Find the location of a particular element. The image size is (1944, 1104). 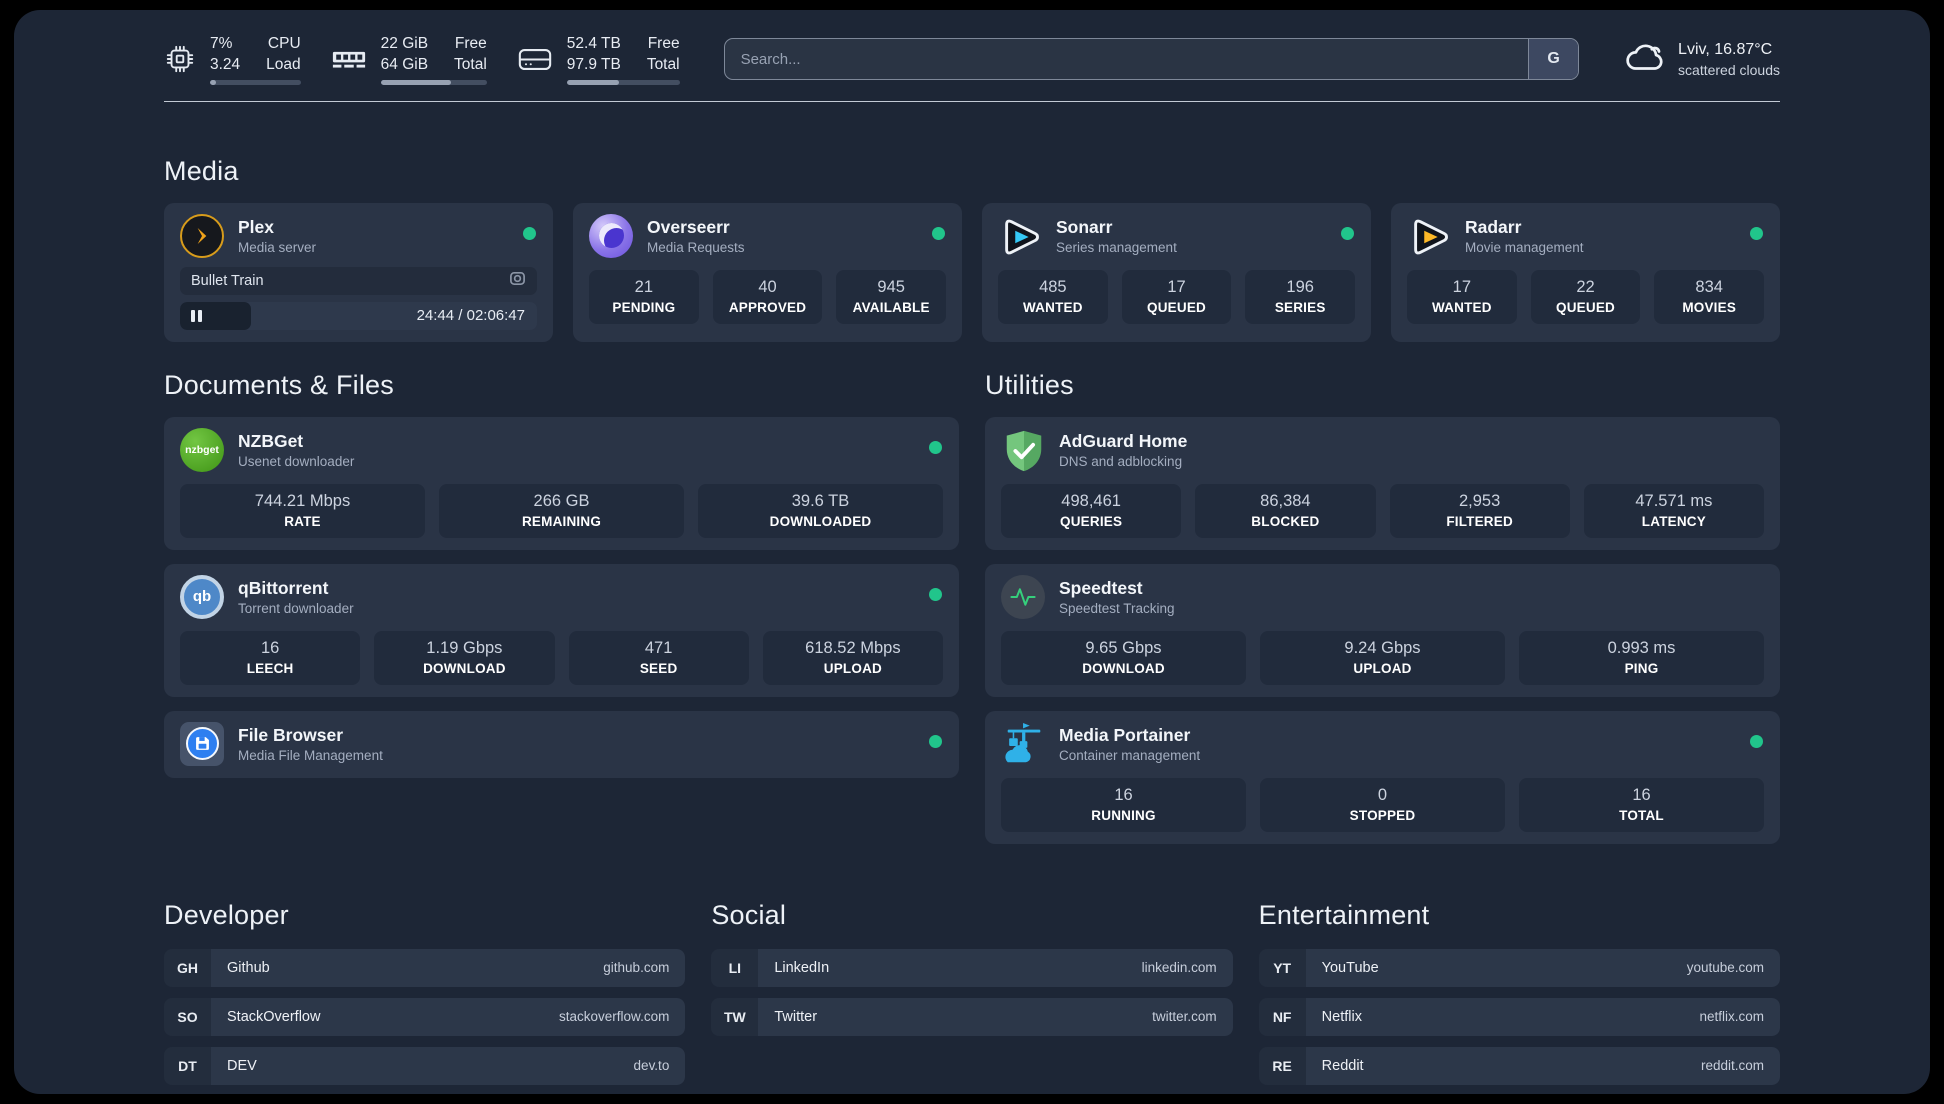

memory-metric: 22 GiB 64 GiB Free Total is located at coordinates (409, 59).